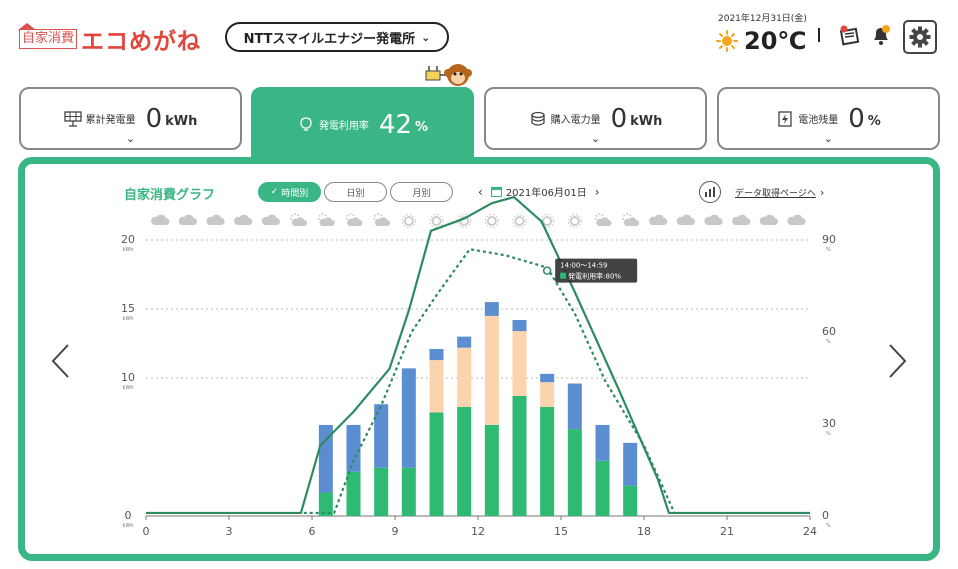 The image size is (958, 569). Describe the element at coordinates (146, 531) in the screenshot. I see `x-tick-label: 0` at that location.